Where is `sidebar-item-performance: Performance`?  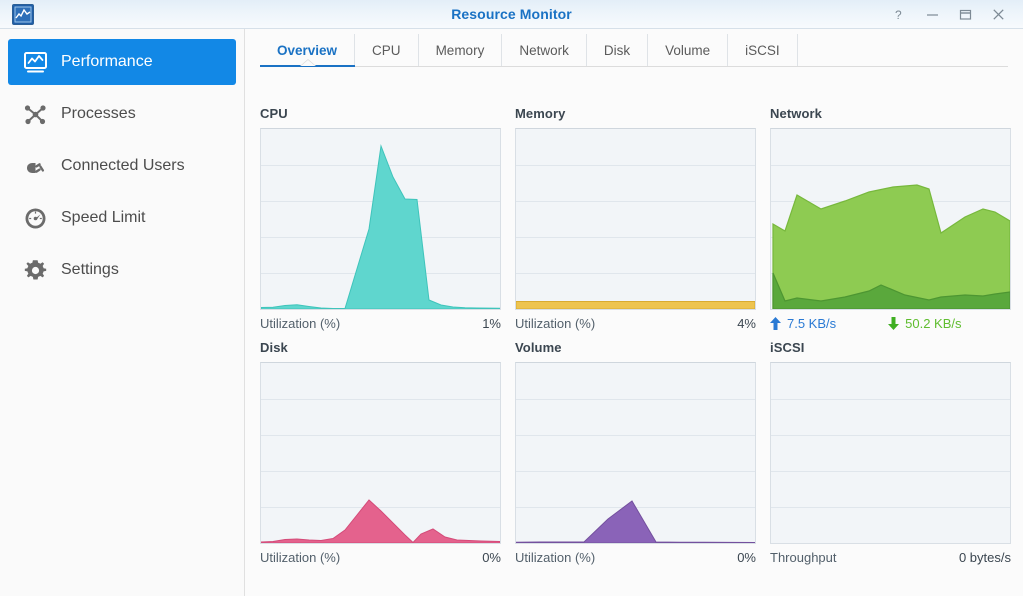
sidebar-item-performance: Performance is located at coordinates (122, 62).